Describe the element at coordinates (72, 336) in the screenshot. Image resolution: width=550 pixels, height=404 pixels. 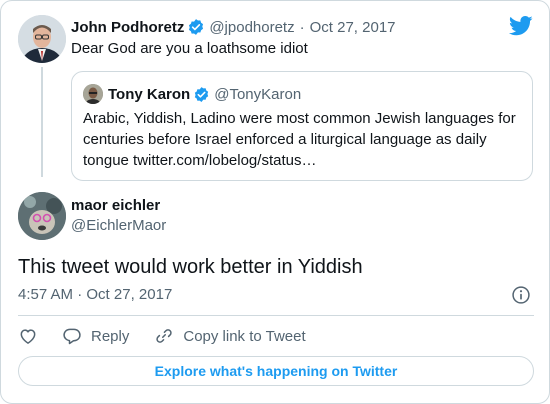
I see `speech-bubble-icon` at that location.